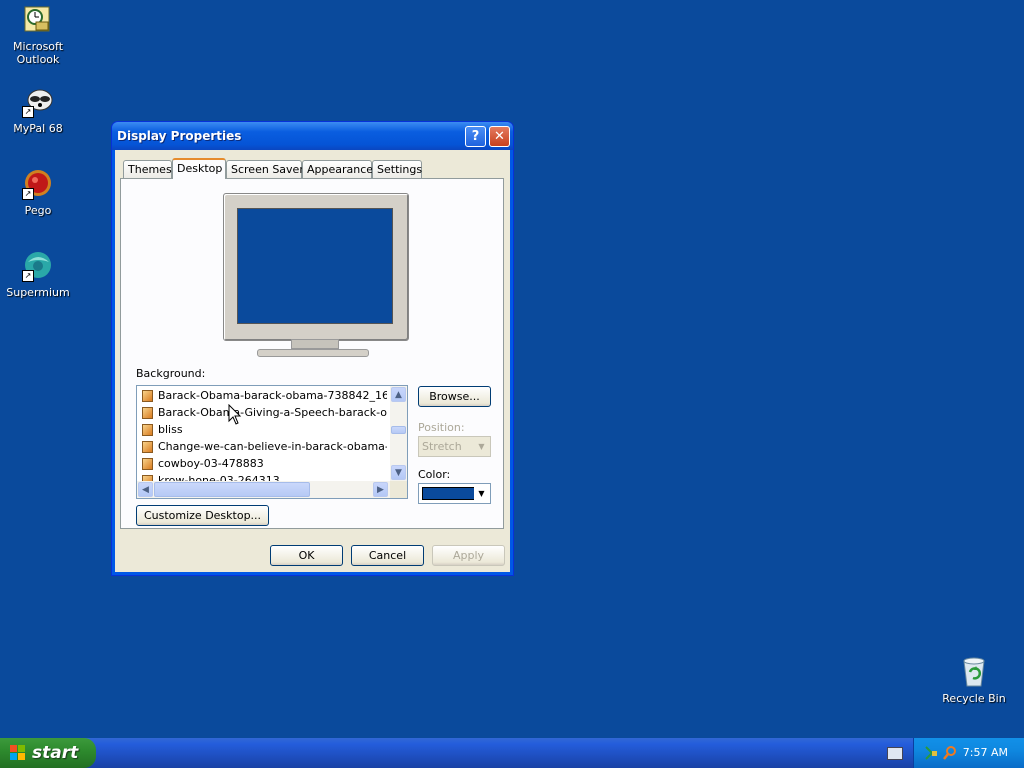  Describe the element at coordinates (264, 429) in the screenshot. I see `list-item: bliss` at that location.